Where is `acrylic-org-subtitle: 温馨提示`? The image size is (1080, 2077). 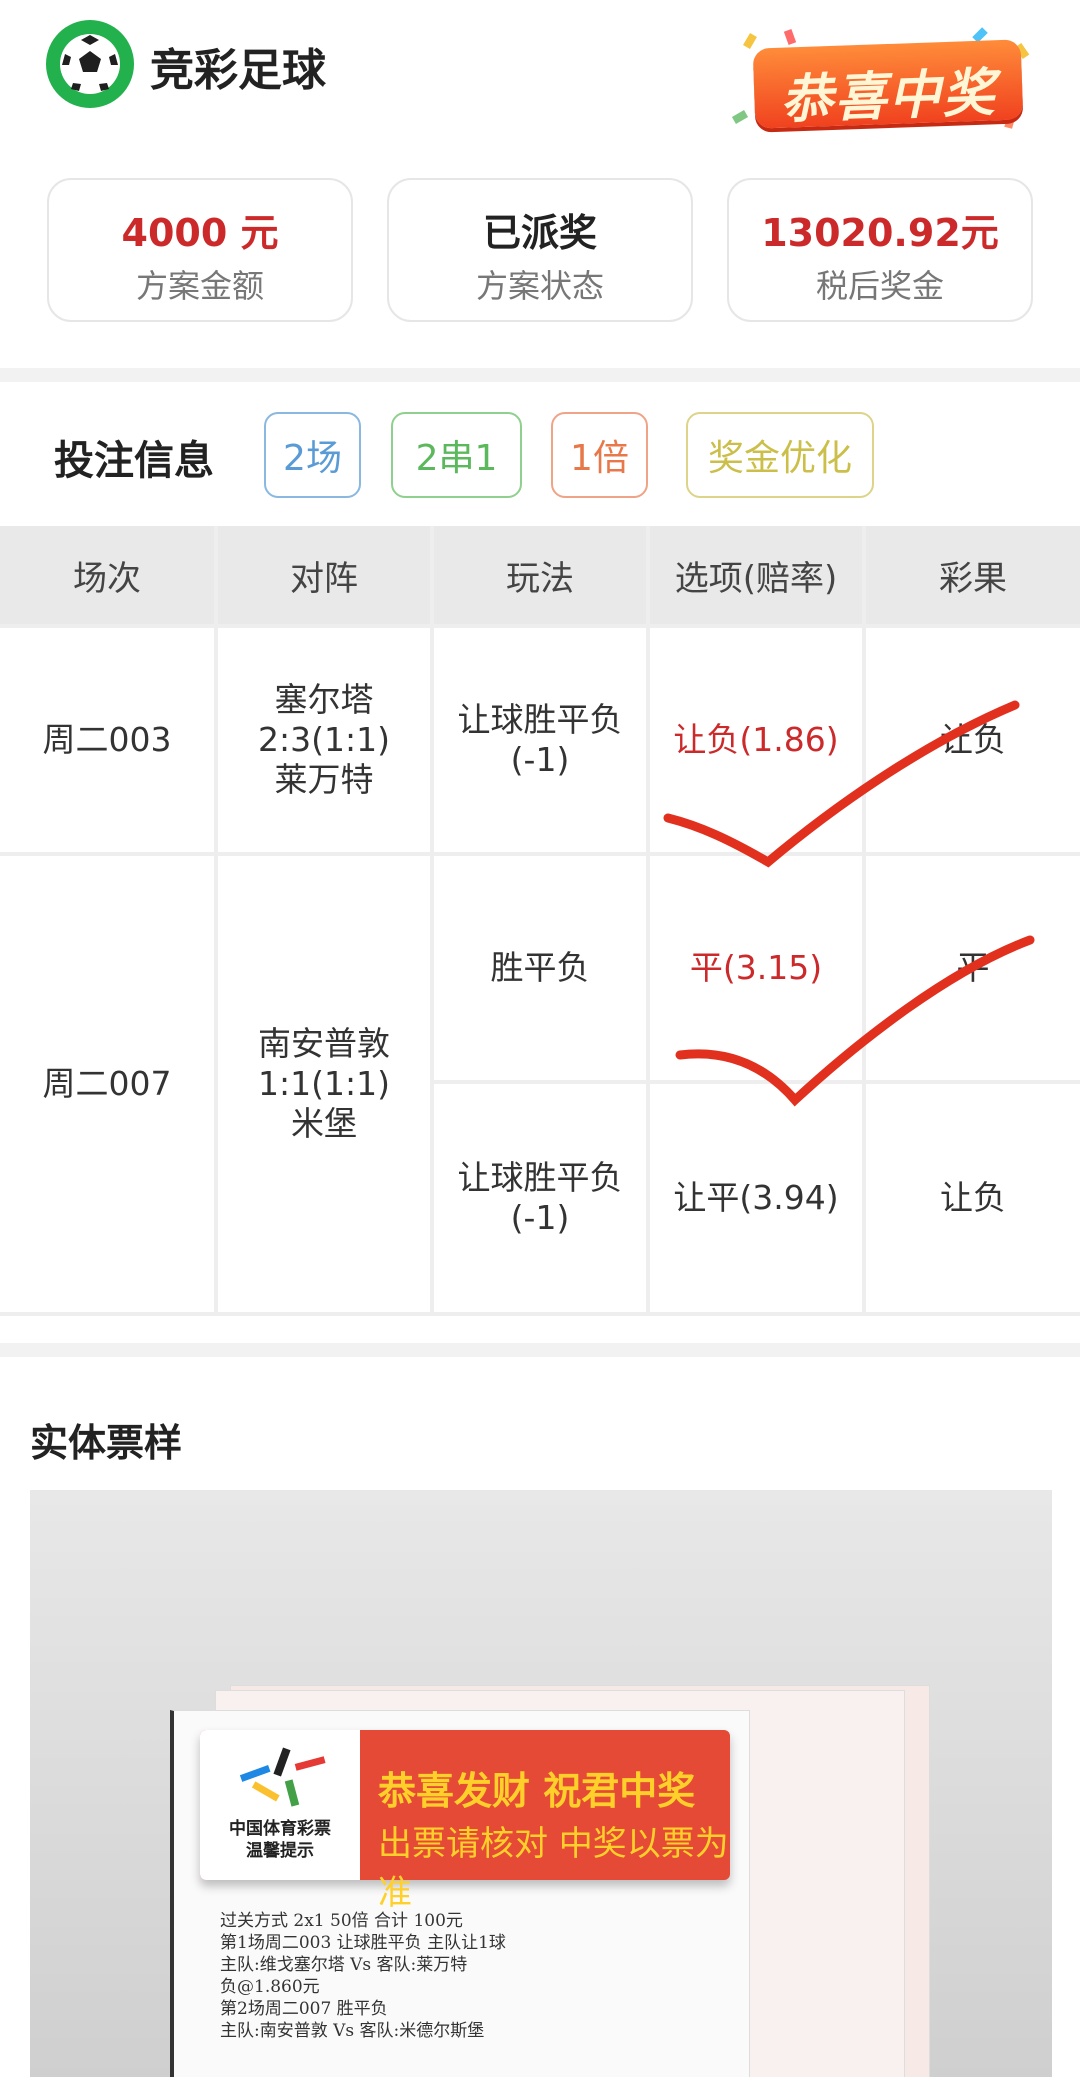
acrylic-org-subtitle: 温馨提示 is located at coordinates (280, 1851).